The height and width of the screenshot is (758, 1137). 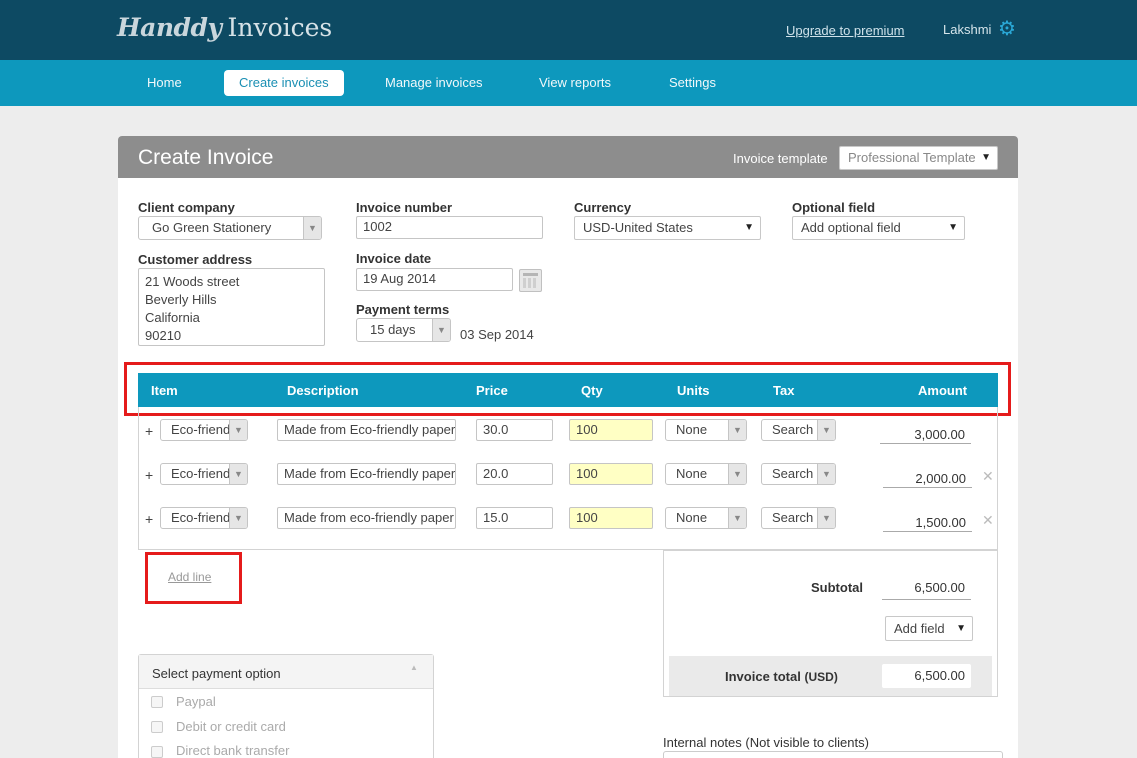 What do you see at coordinates (366, 518) in the screenshot?
I see `description-field: Made from eco-friendly paper` at bounding box center [366, 518].